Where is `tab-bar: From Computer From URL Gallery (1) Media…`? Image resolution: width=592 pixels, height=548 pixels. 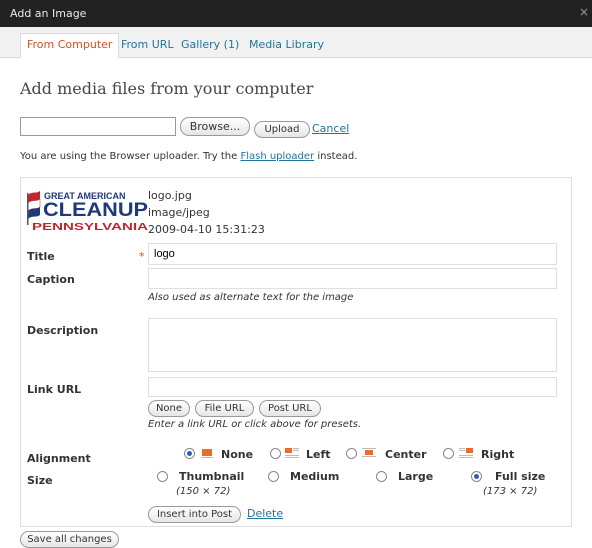
tab-bar: From Computer From URL Gallery (1) Media… is located at coordinates (296, 42).